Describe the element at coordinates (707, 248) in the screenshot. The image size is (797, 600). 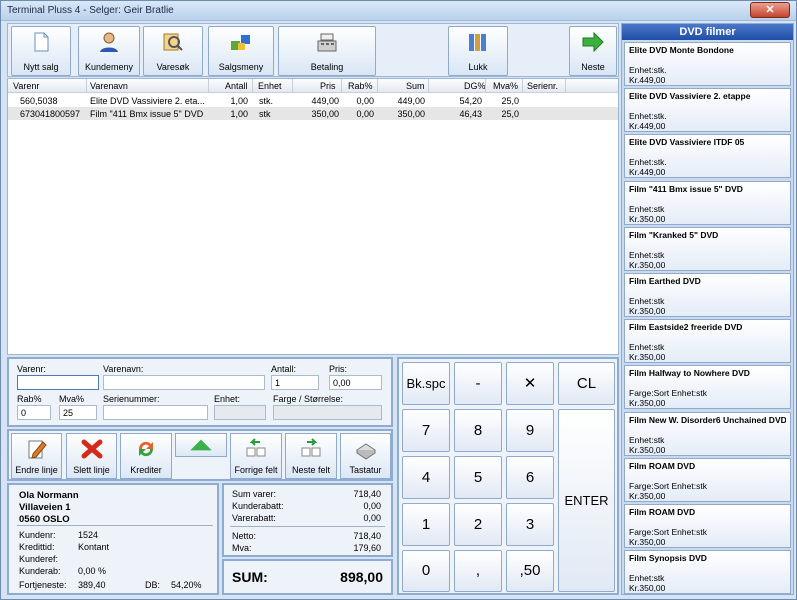
I see `dvd-product-button: Film "Kranked 5" DVD Enhet:stk Kr.350,00` at that location.